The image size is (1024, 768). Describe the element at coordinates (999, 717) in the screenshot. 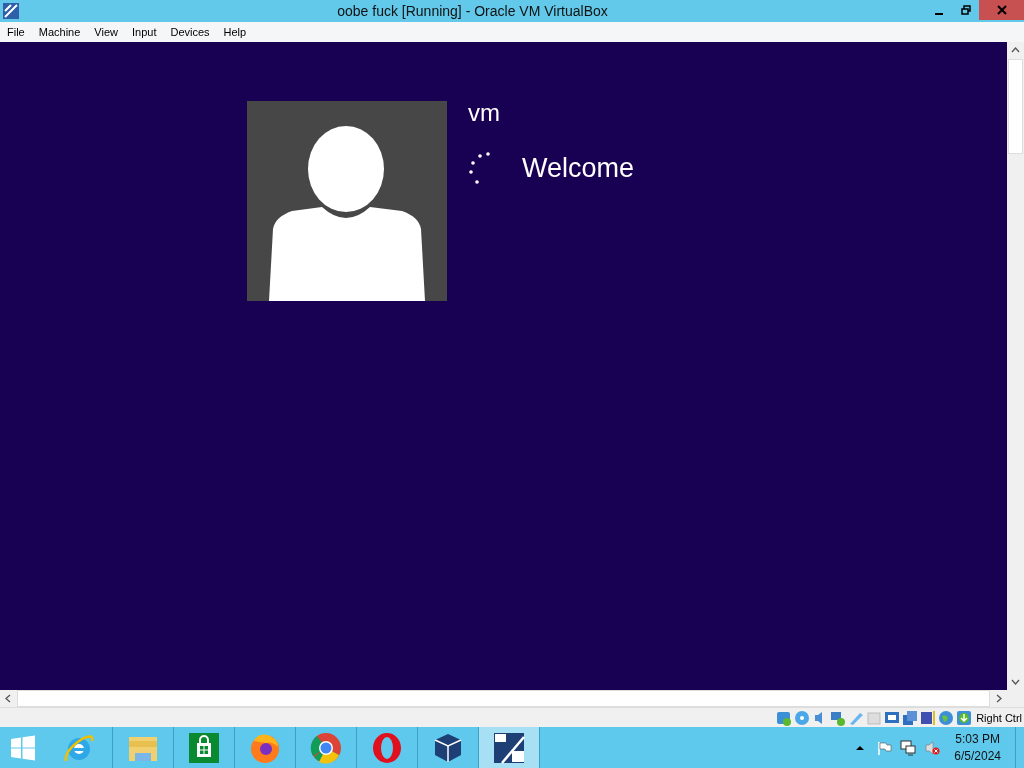

I see `host-key-label: Right Ctrl` at that location.